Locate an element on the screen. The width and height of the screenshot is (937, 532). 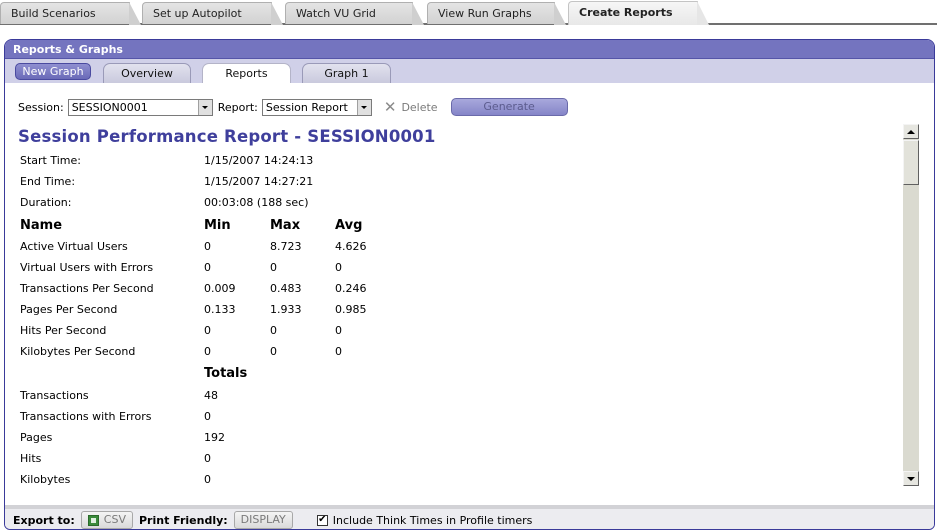
info-value: 1/15/2007 14:27:21 is located at coordinates (259, 181).